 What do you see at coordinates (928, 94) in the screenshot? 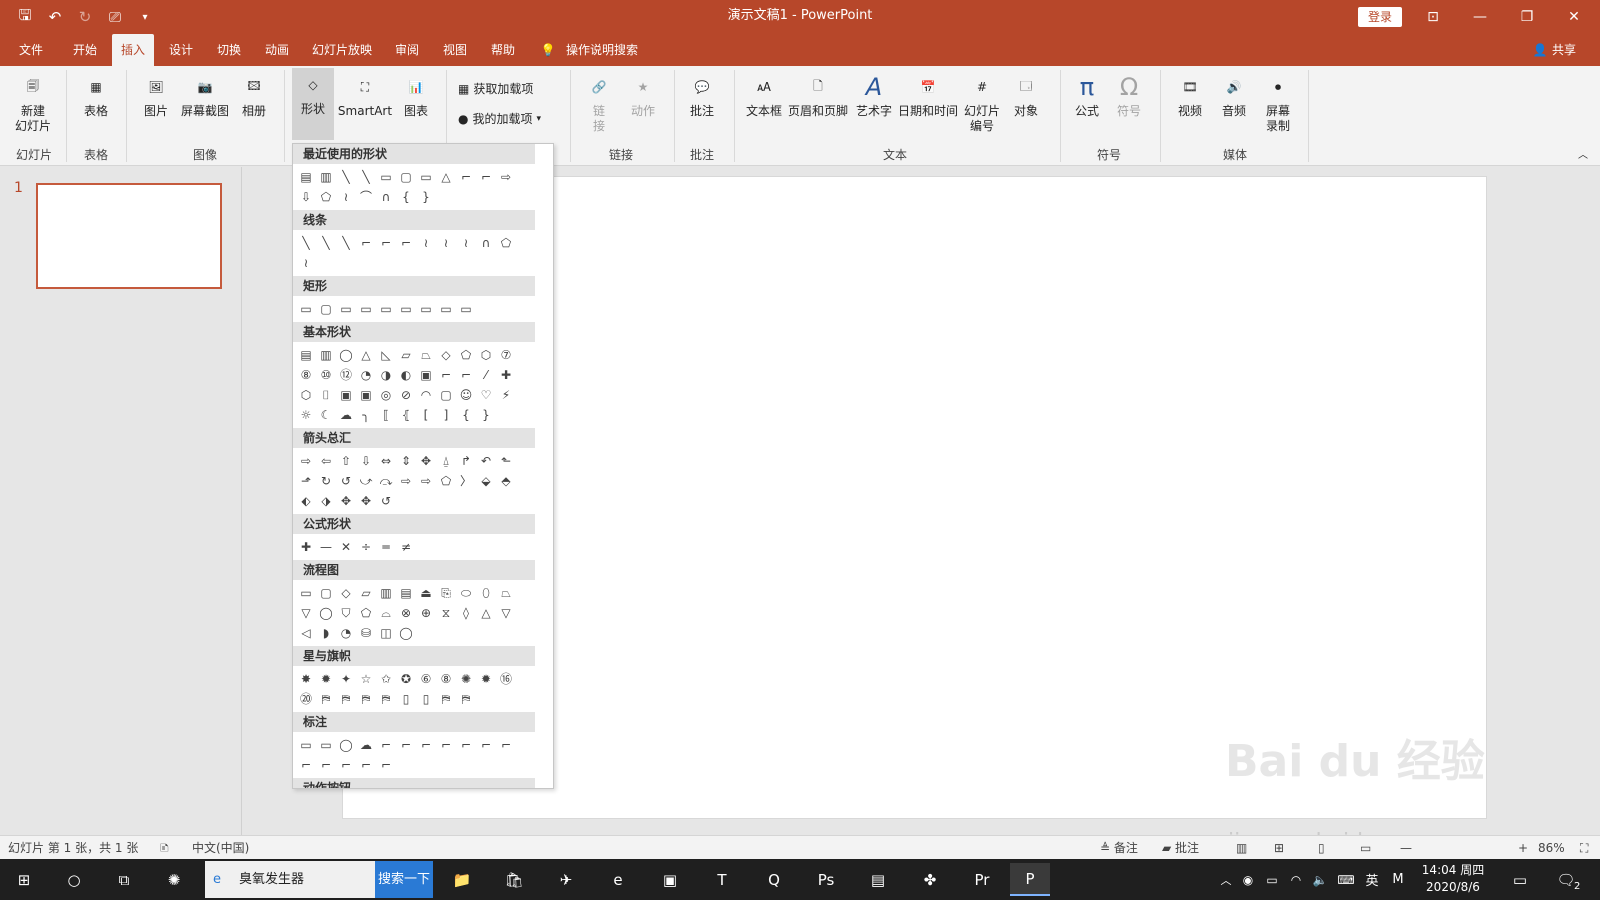
I see `datetime-button: 📅 日期和时间` at bounding box center [928, 94].